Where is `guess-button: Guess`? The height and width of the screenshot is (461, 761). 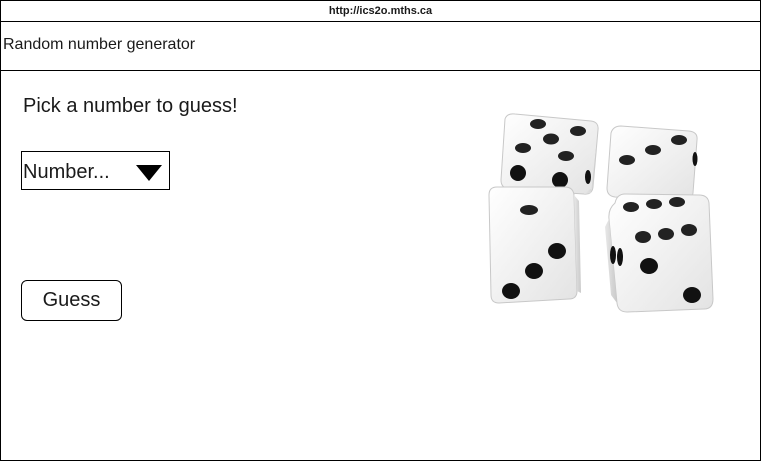
guess-button: Guess is located at coordinates (71, 300).